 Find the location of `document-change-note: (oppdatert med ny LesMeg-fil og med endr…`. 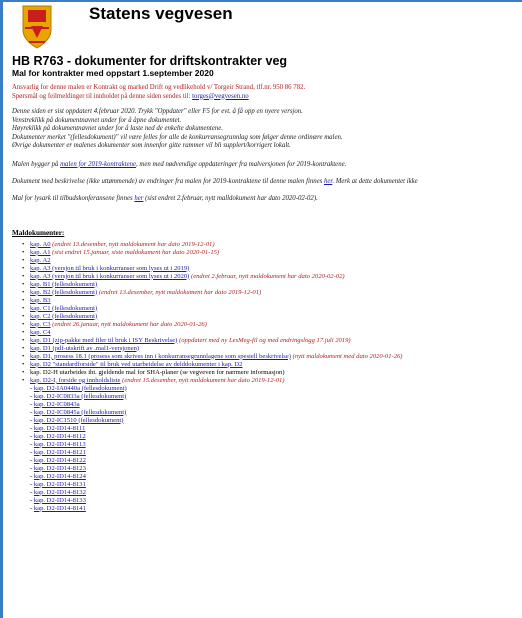

document-change-note: (oppdatert med ny LesMeg-fil og med endr… is located at coordinates (264, 340).